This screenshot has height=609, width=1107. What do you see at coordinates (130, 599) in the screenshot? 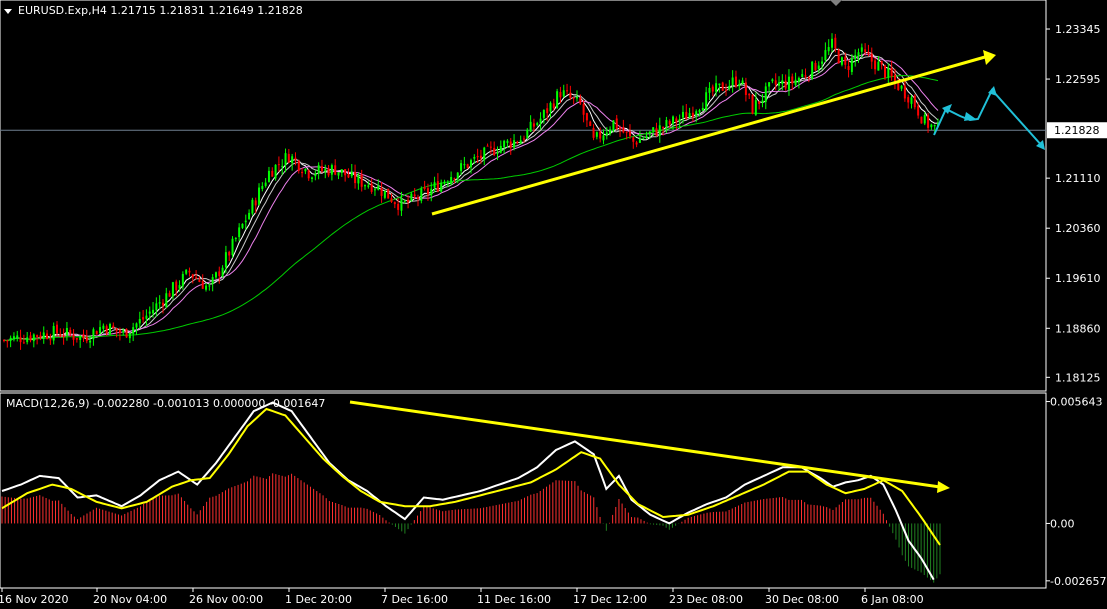
I see `time-tick-label: 20 Nov 04:00` at bounding box center [130, 599].